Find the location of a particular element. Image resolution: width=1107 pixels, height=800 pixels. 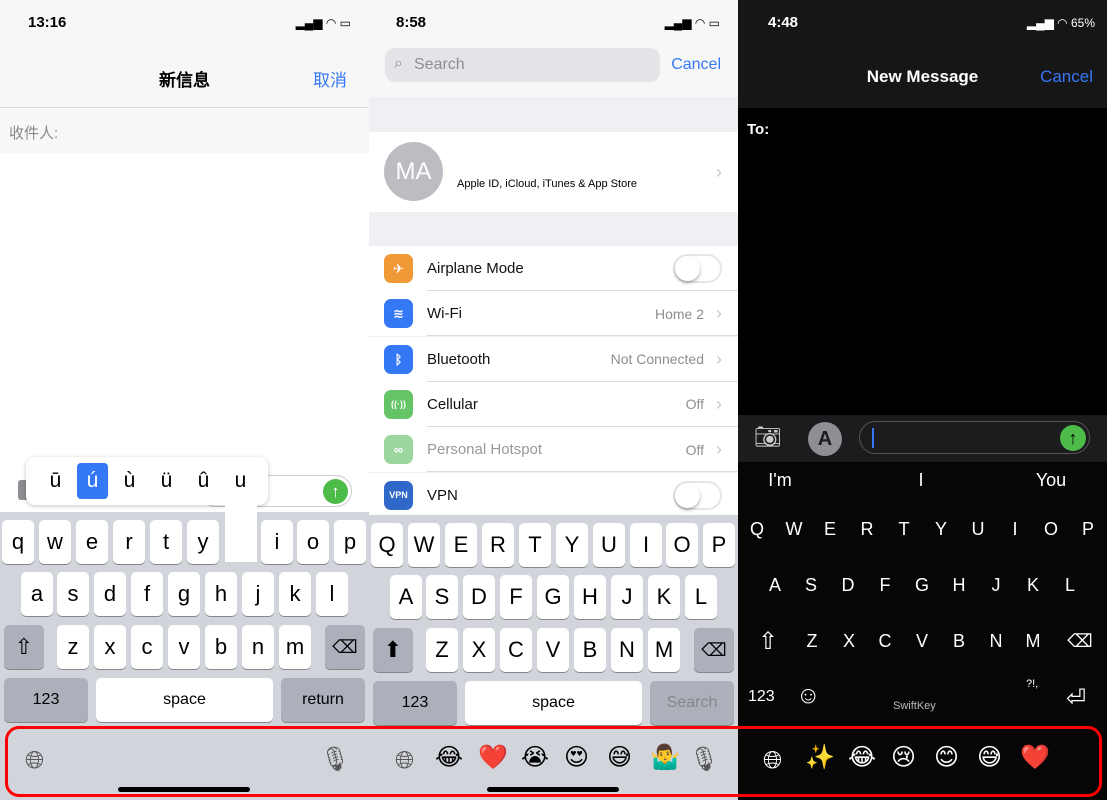

emoji-key-icon: ☺ is located at coordinates (808, 696).